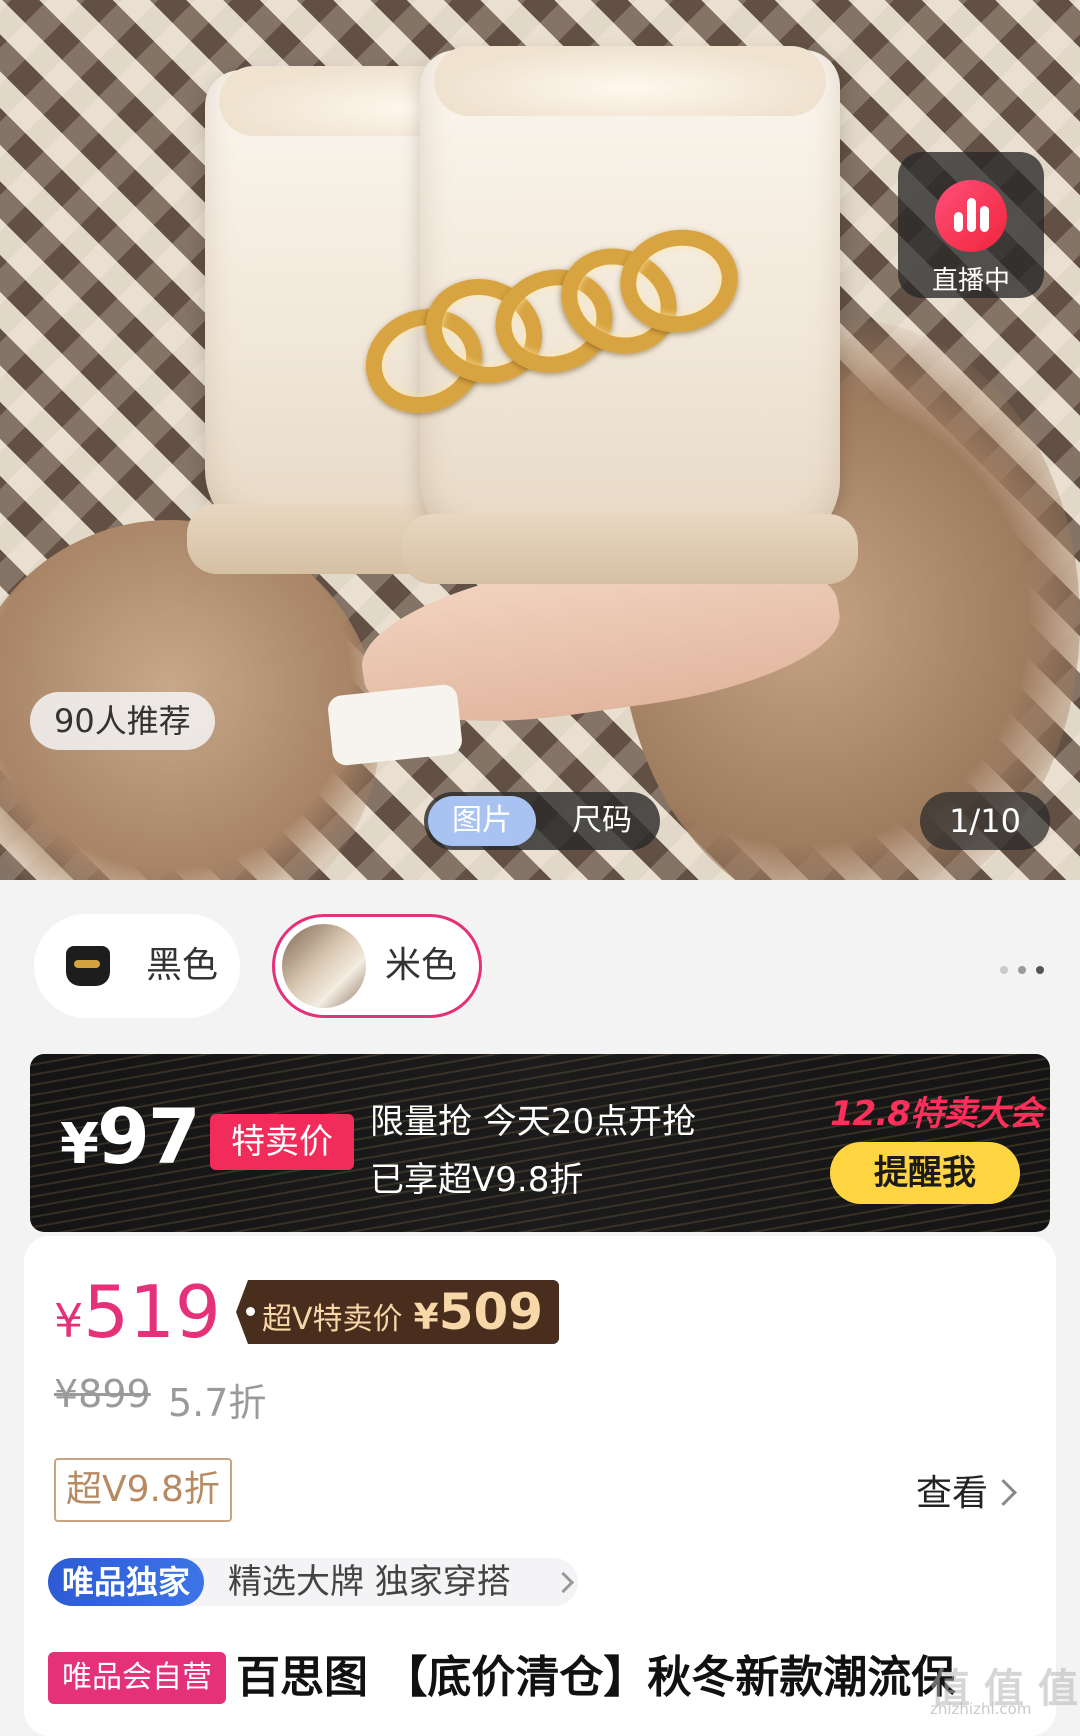 The height and width of the screenshot is (1736, 1080). Describe the element at coordinates (1025, 970) in the screenshot. I see `more-dots-icon` at that location.